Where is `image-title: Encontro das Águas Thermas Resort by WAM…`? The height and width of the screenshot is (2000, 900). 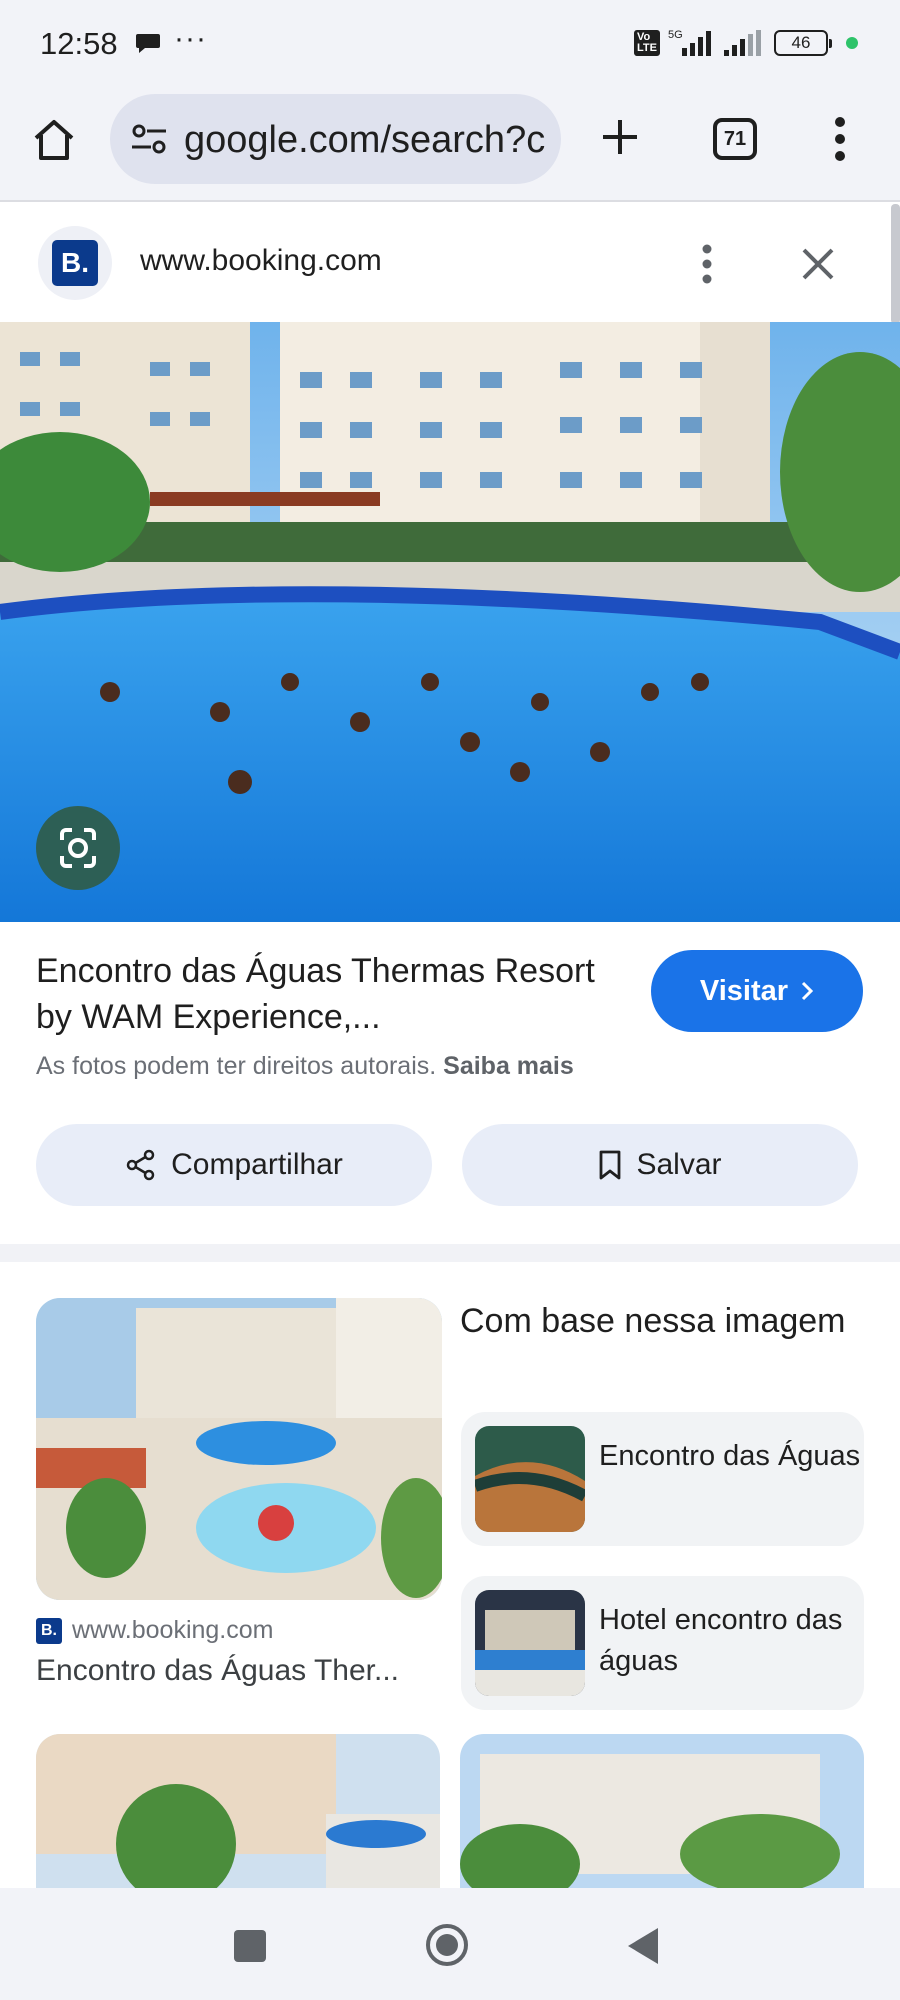 image-title: Encontro das Águas Thermas Resort by WAM… is located at coordinates (321, 994).